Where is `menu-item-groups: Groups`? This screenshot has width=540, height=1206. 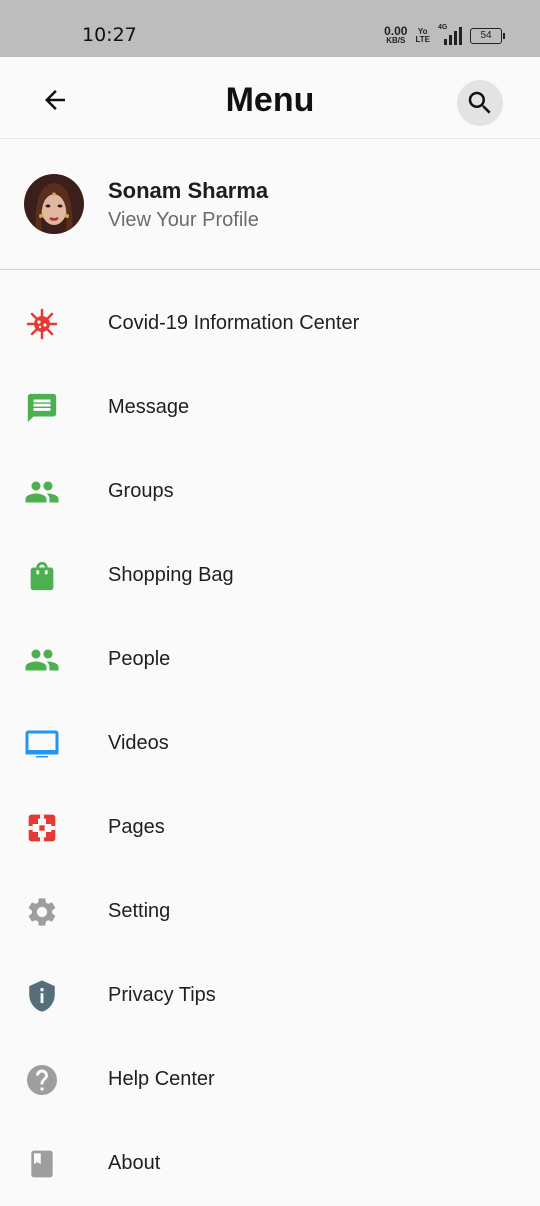 menu-item-groups: Groups is located at coordinates (270, 492).